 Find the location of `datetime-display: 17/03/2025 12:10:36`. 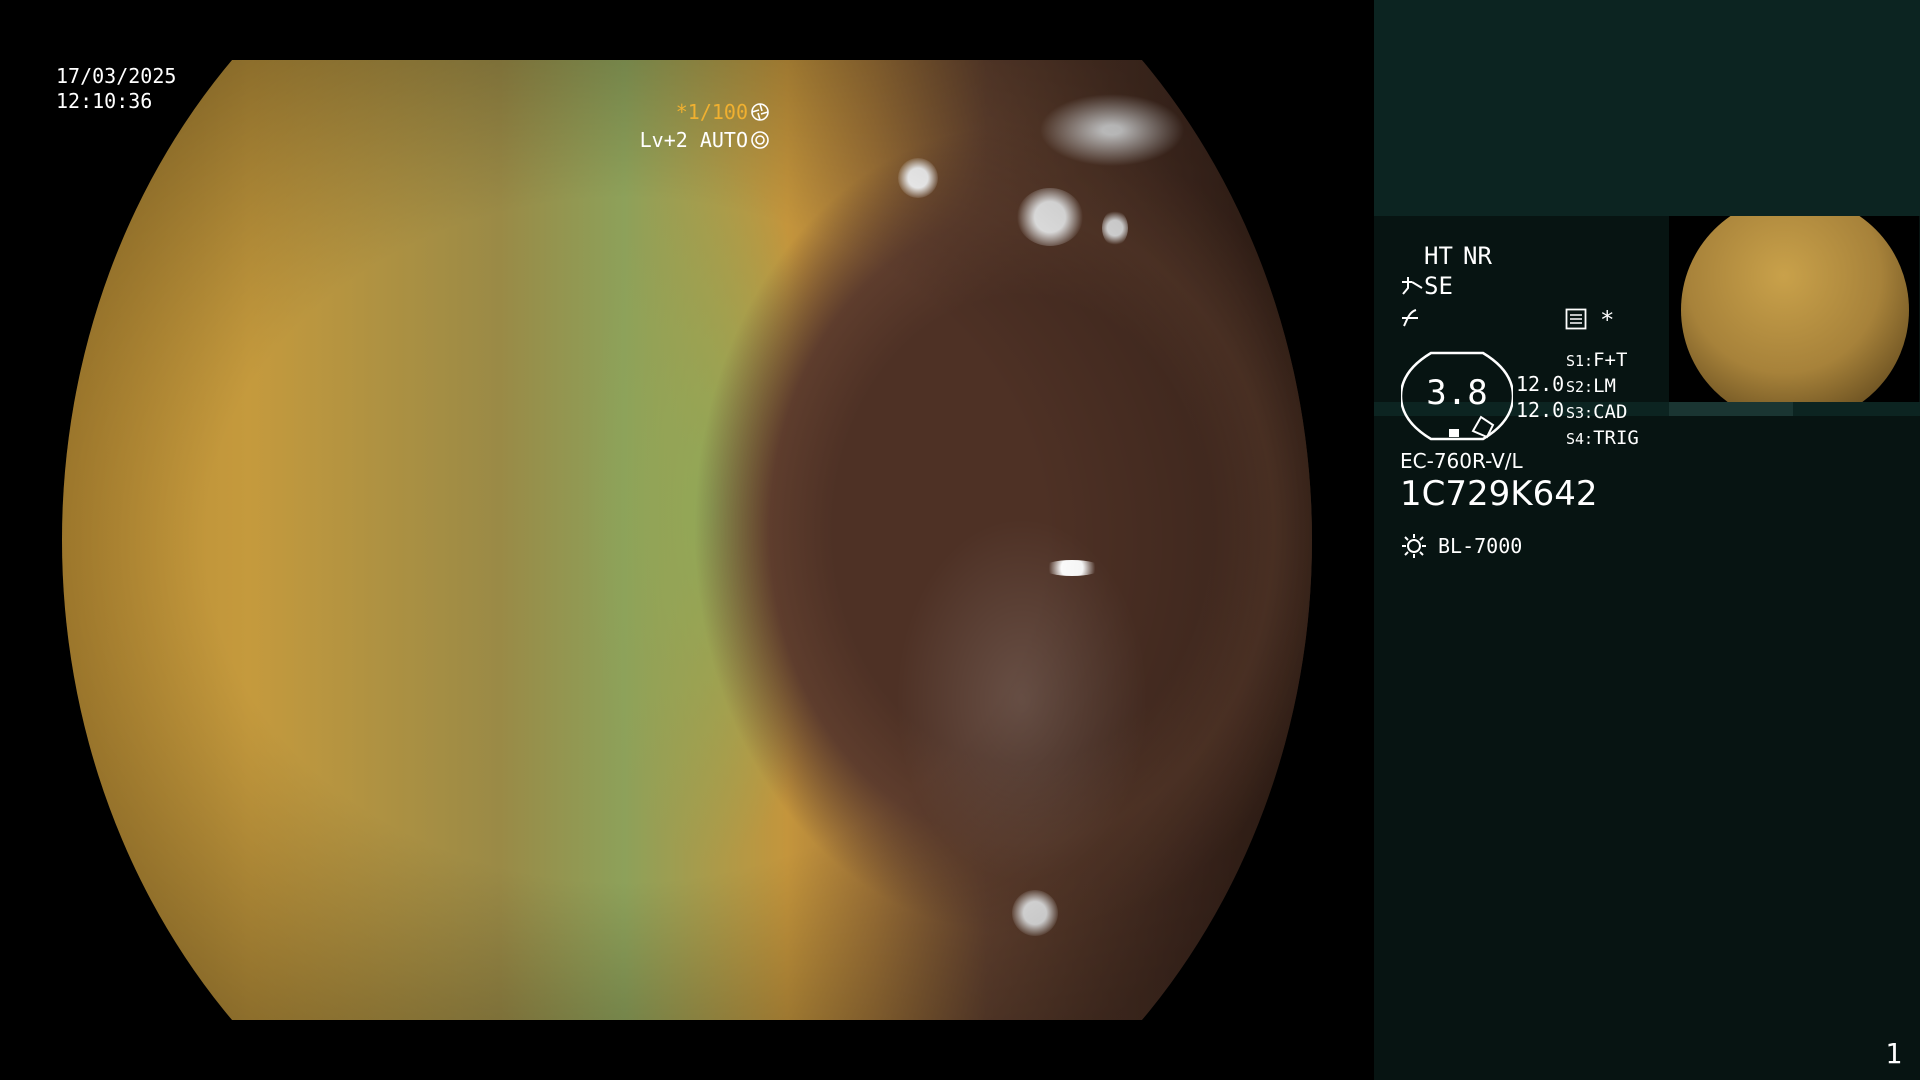

datetime-display: 17/03/2025 12:10:36 is located at coordinates (116, 89).